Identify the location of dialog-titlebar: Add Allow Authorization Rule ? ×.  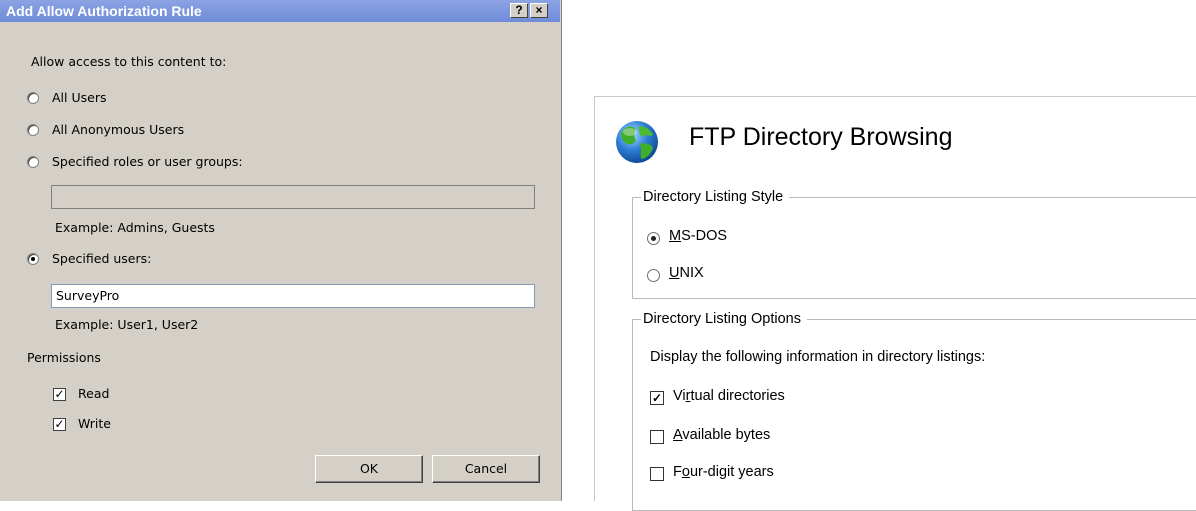
(280, 11).